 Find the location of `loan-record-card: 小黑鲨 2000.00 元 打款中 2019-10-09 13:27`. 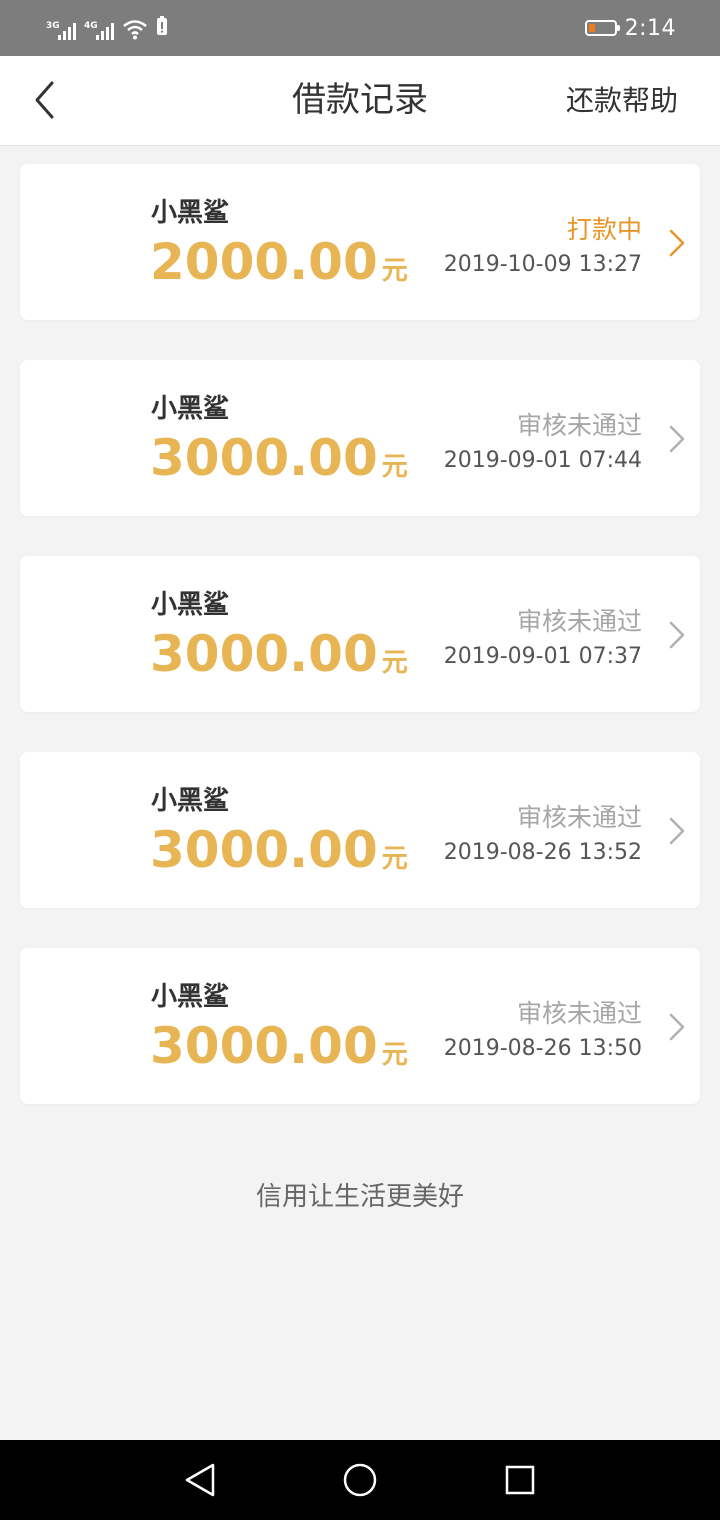

loan-record-card: 小黑鲨 2000.00 元 打款中 2019-10-09 13:27 is located at coordinates (360, 242).